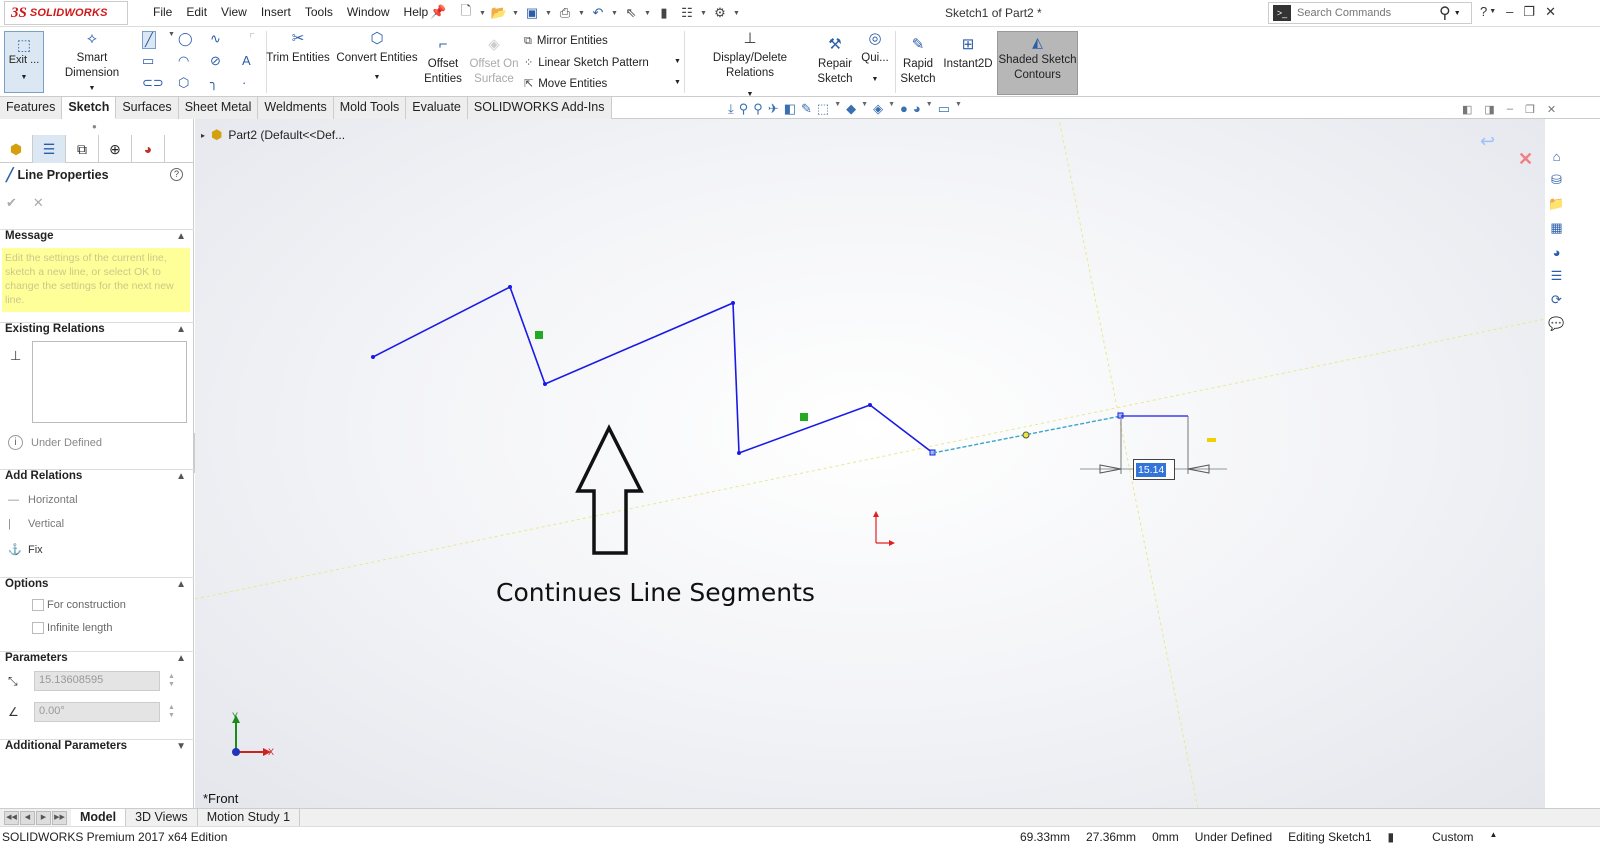 This screenshot has width=1600, height=862. I want to click on expand-arrow-icon: ▸, so click(203, 135).